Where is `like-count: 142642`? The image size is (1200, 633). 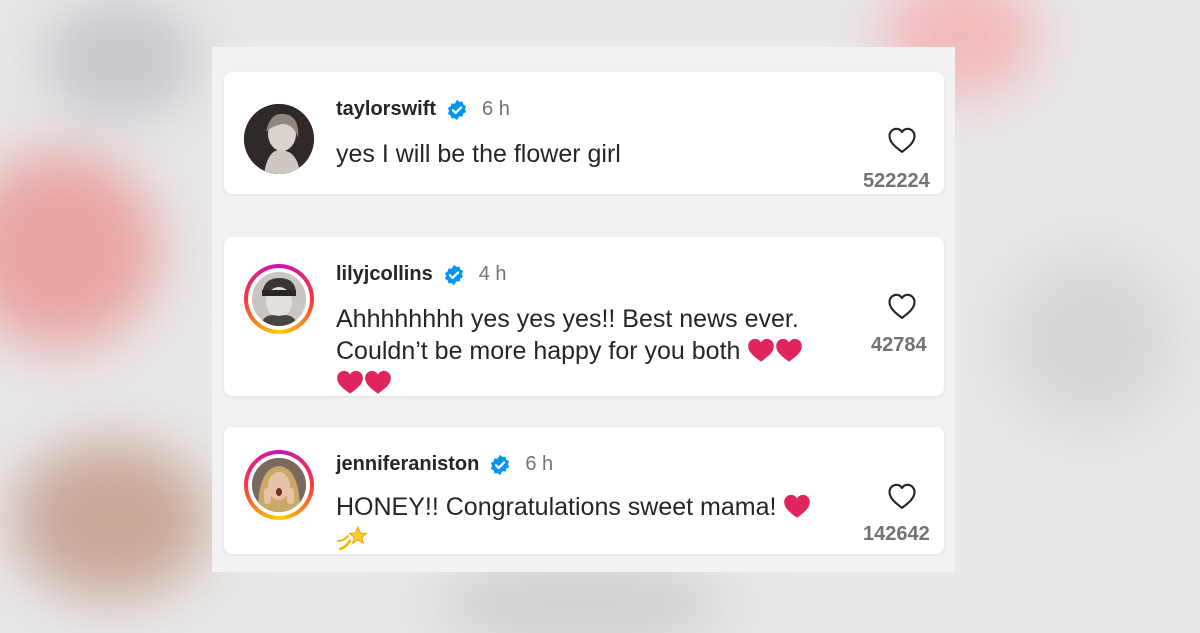 like-count: 142642 is located at coordinates (896, 534).